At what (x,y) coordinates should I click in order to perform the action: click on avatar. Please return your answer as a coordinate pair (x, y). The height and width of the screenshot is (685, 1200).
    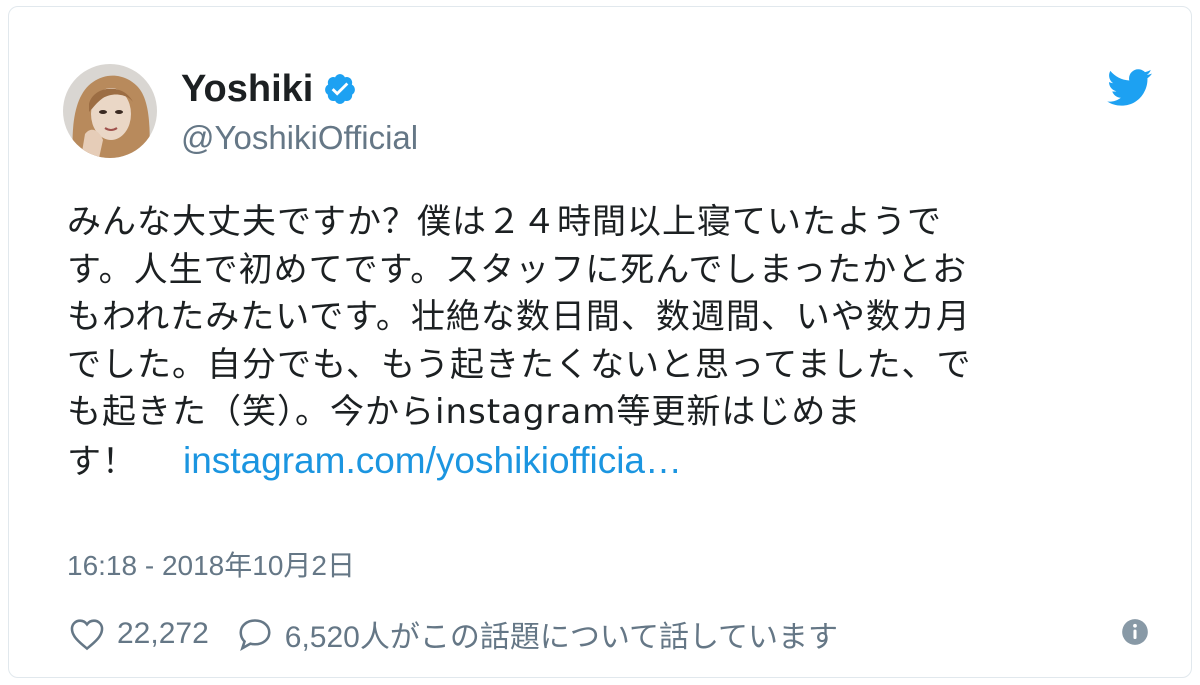
    Looking at the image, I should click on (110, 111).